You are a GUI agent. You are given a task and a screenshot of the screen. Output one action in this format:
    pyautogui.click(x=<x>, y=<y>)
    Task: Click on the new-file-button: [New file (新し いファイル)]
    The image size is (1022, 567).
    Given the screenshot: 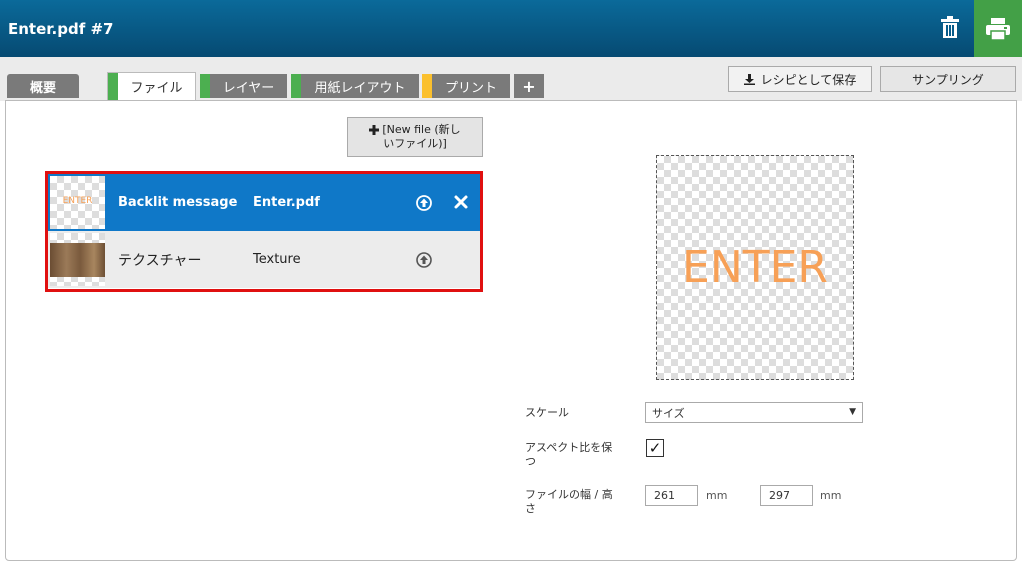 What is the action you would take?
    pyautogui.click(x=415, y=137)
    